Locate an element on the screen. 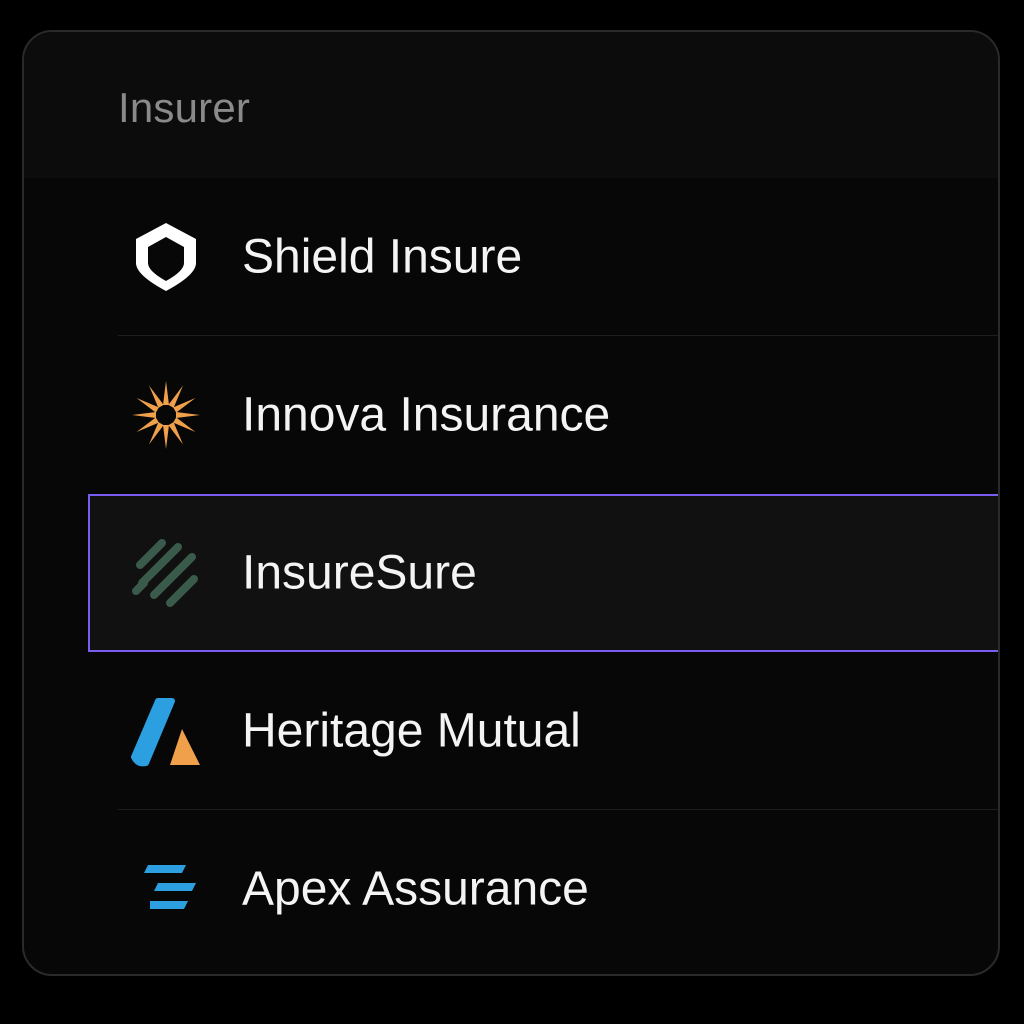  option-innova-insurance: Innova Insurance is located at coordinates (558, 415).